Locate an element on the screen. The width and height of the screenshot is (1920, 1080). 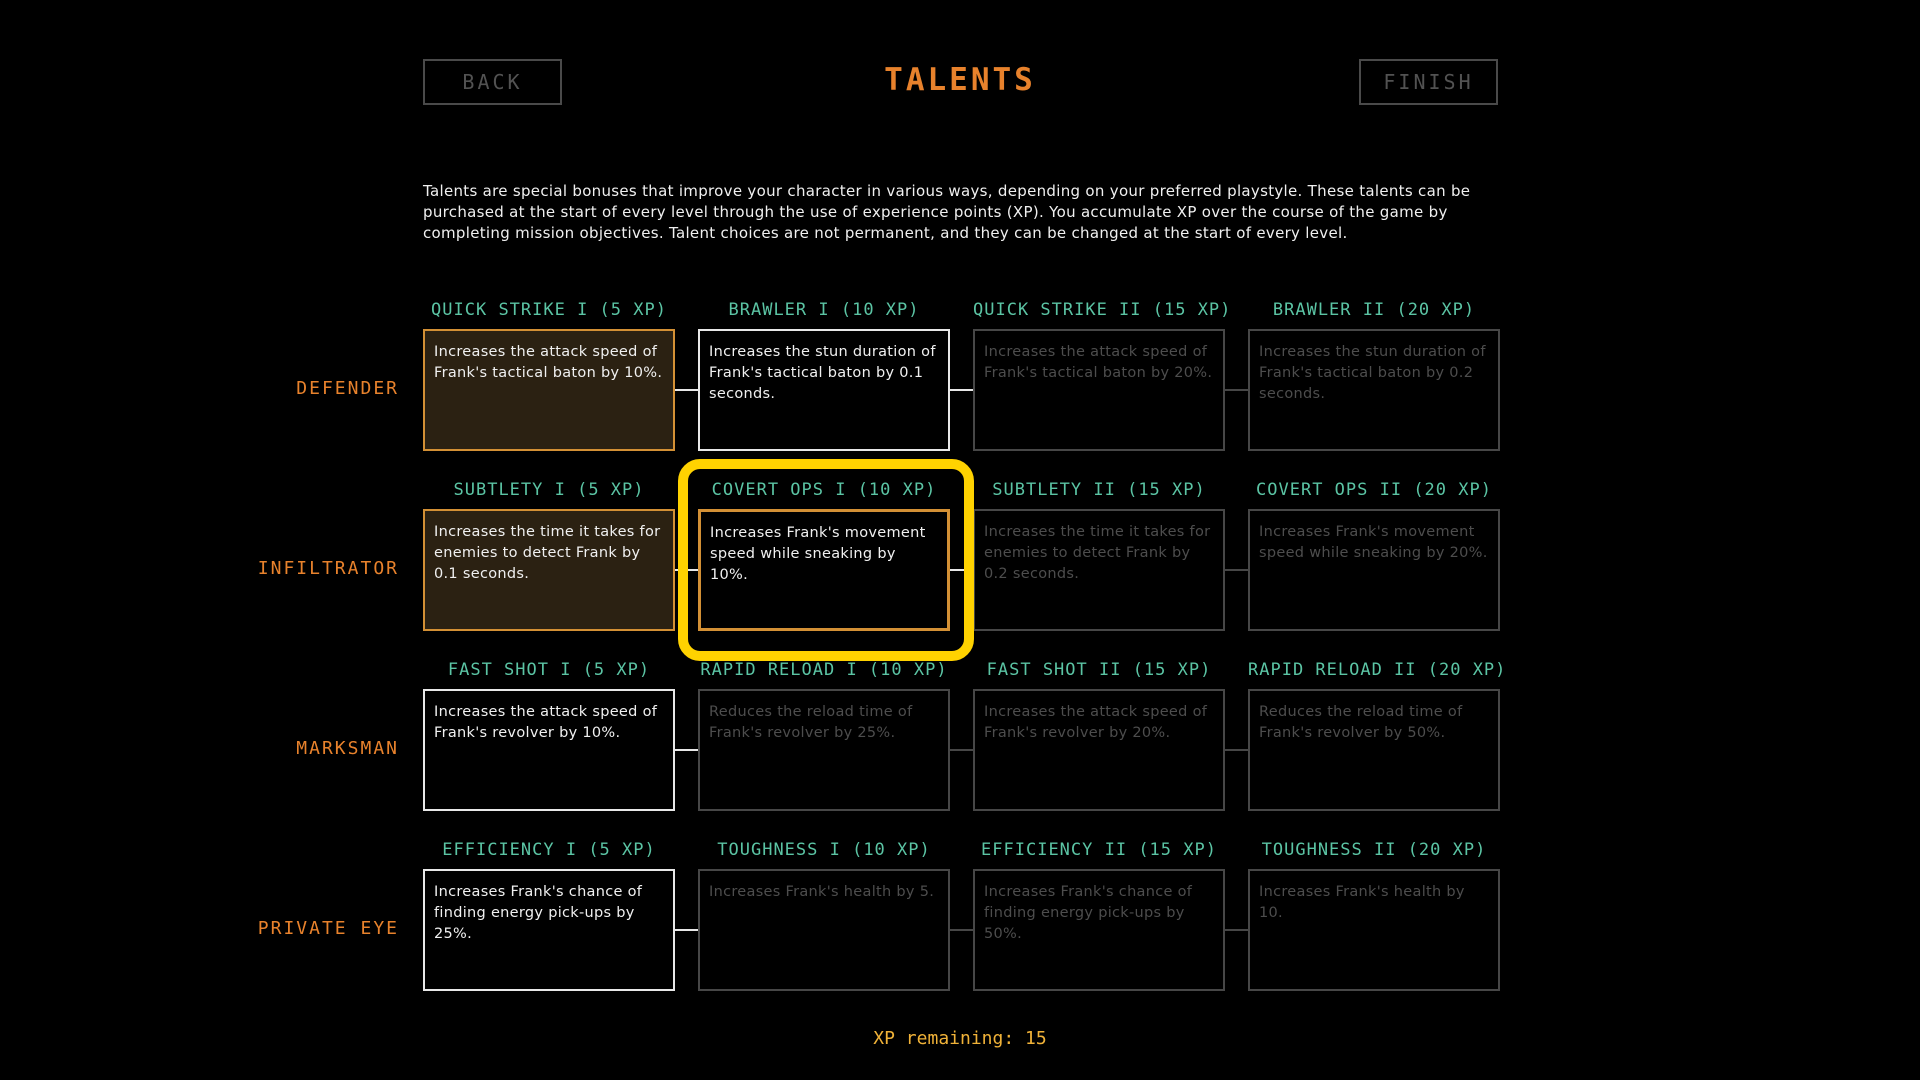
talent-title: EFFICIENCY I (5 XP) is located at coordinates (549, 850).